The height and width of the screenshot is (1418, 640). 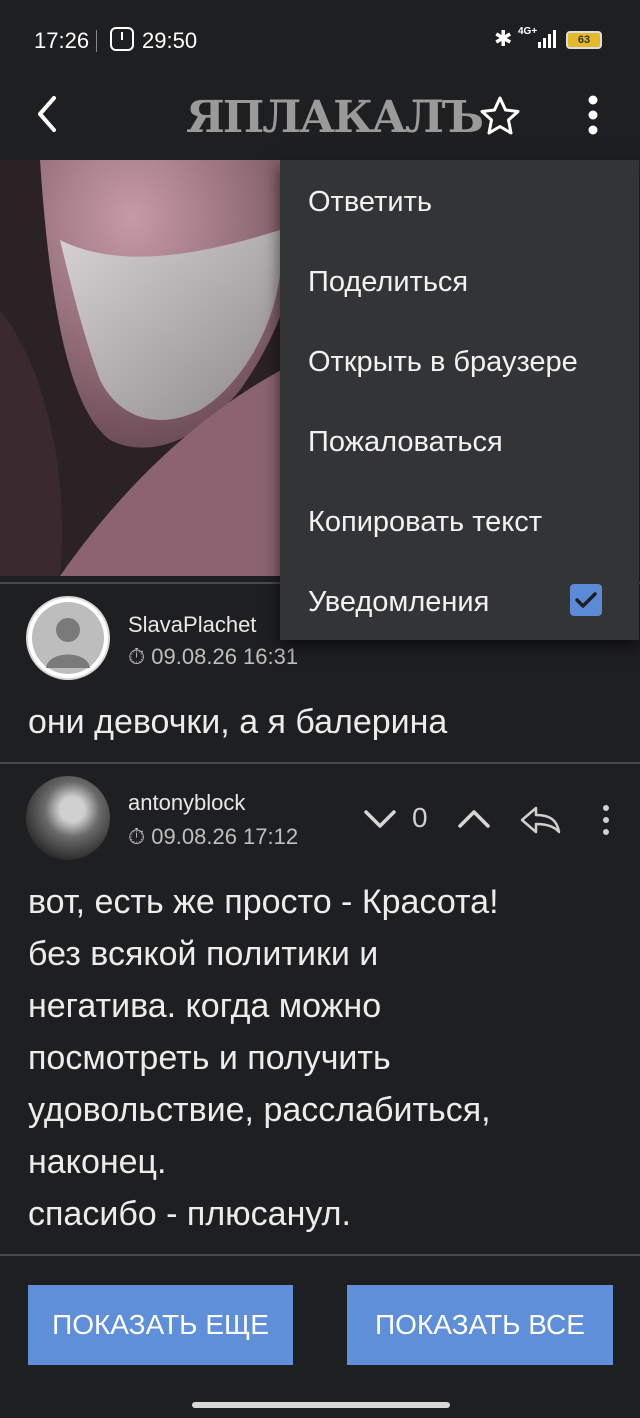 What do you see at coordinates (259, 1110) in the screenshot?
I see `comment-line: удовольствие, расслабиться,` at bounding box center [259, 1110].